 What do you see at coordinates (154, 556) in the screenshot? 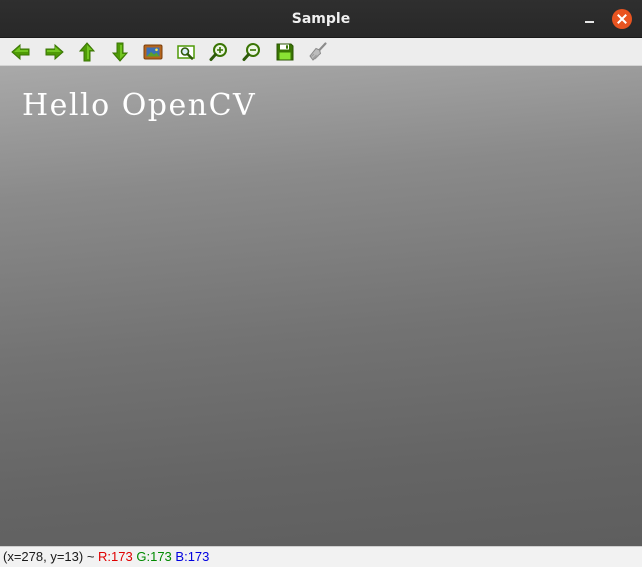
I see `status-green-value: G:173` at bounding box center [154, 556].